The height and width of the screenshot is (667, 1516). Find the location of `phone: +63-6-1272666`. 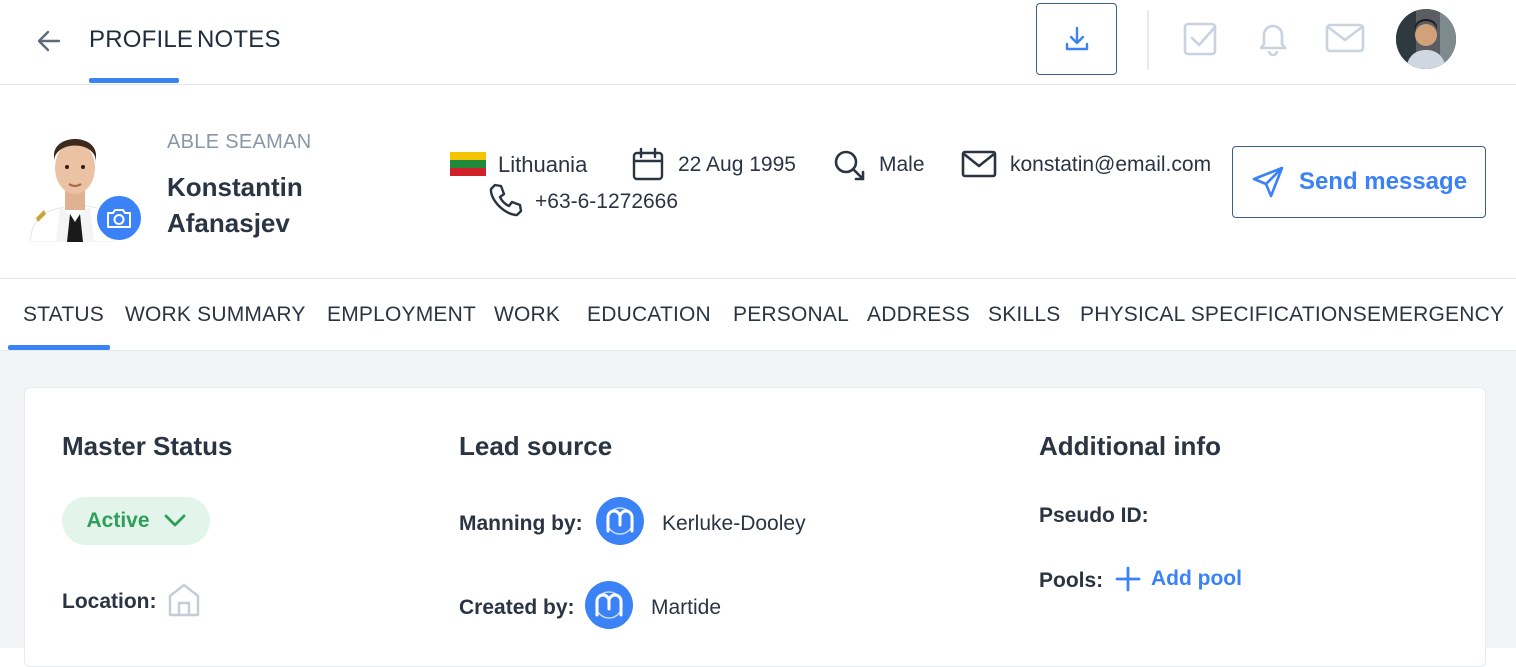

phone: +63-6-1272666 is located at coordinates (607, 201).